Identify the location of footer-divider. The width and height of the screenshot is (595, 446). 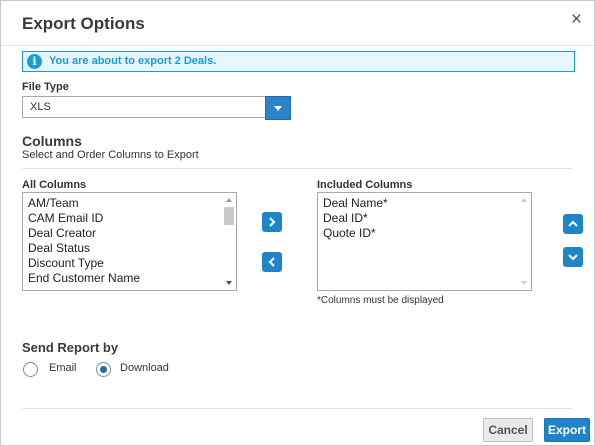
(297, 408).